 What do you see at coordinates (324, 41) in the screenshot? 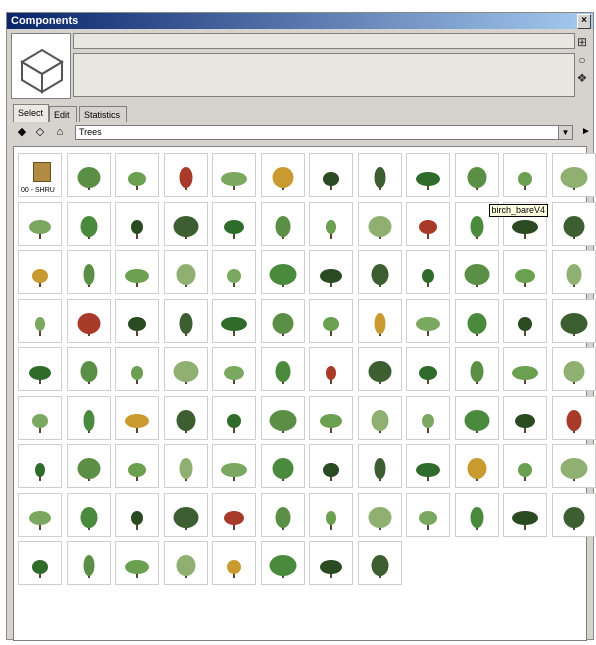
I see `name-field` at bounding box center [324, 41].